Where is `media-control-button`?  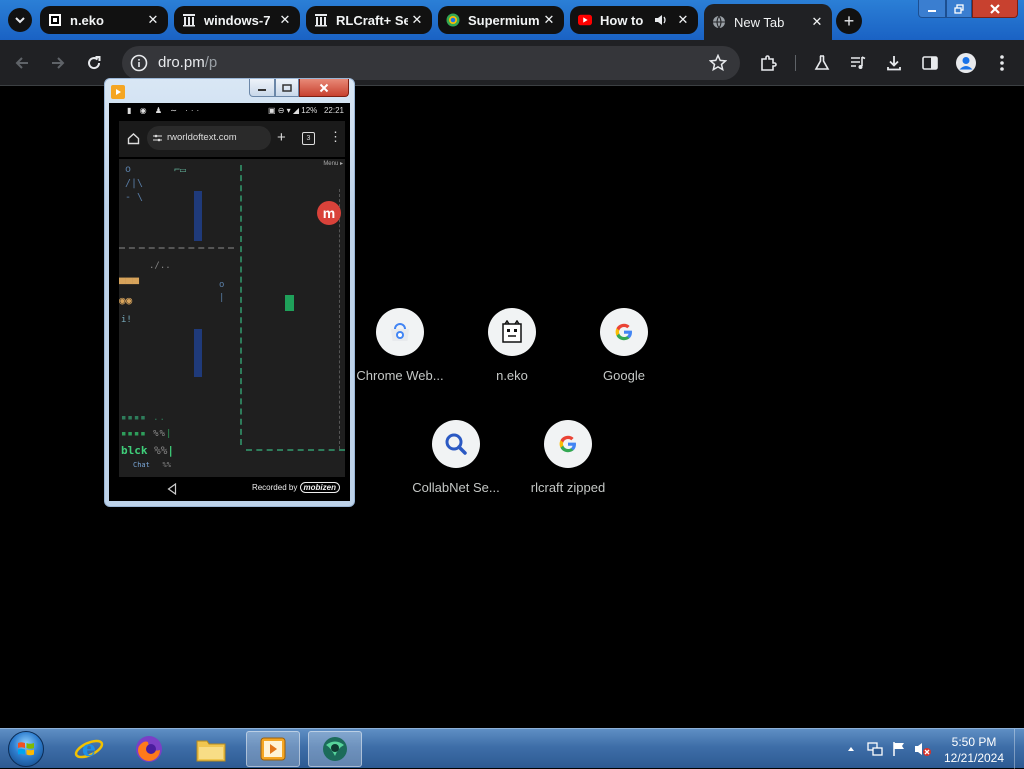 media-control-button is located at coordinates (858, 63).